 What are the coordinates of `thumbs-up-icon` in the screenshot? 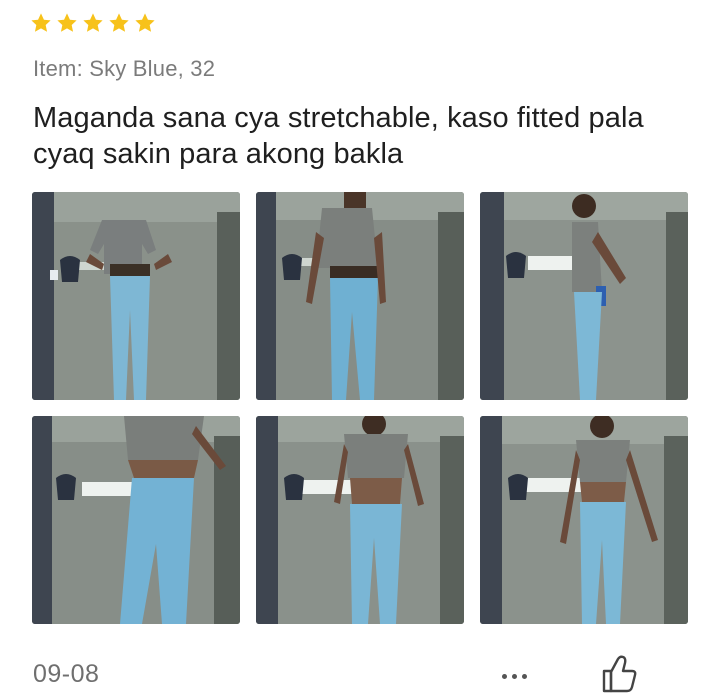 It's located at (619, 674).